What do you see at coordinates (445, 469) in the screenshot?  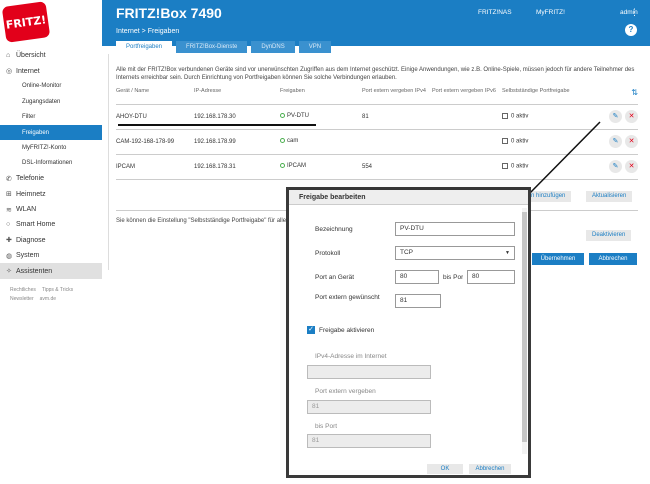 I see `ok-button: OK` at bounding box center [445, 469].